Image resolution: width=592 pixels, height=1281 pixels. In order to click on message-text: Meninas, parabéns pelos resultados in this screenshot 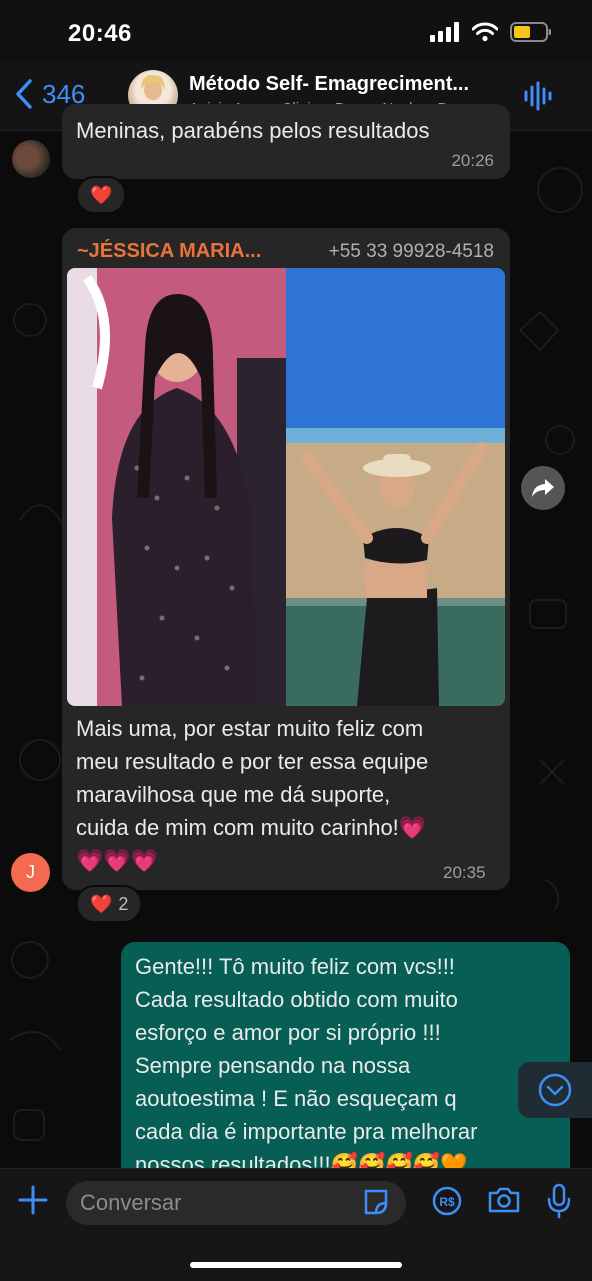, I will do `click(253, 130)`.